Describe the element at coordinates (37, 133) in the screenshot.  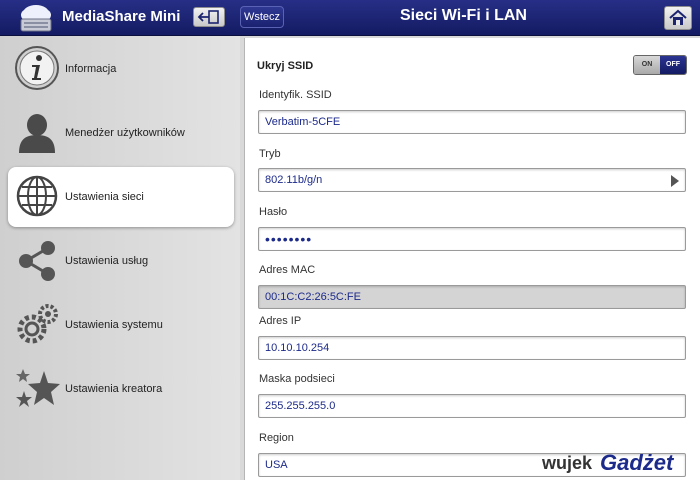
I see `user-icon` at that location.